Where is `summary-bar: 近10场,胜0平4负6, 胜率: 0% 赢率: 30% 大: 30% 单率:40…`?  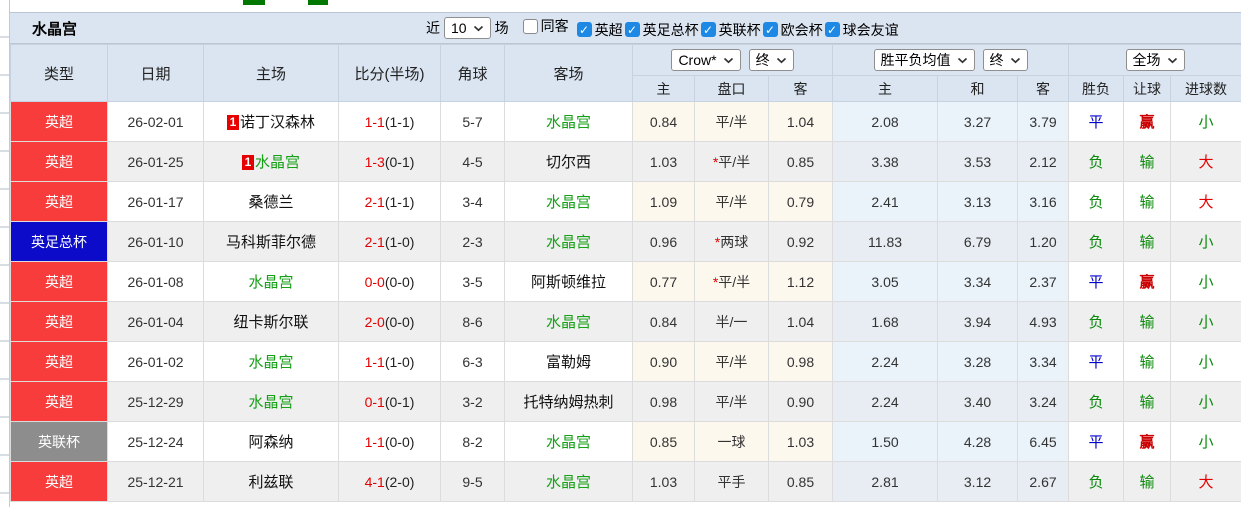
summary-bar: 近10场,胜0平4负6, 胜率: 0% 赢率: 30% 大: 30% 单率:40… is located at coordinates (625, 504).